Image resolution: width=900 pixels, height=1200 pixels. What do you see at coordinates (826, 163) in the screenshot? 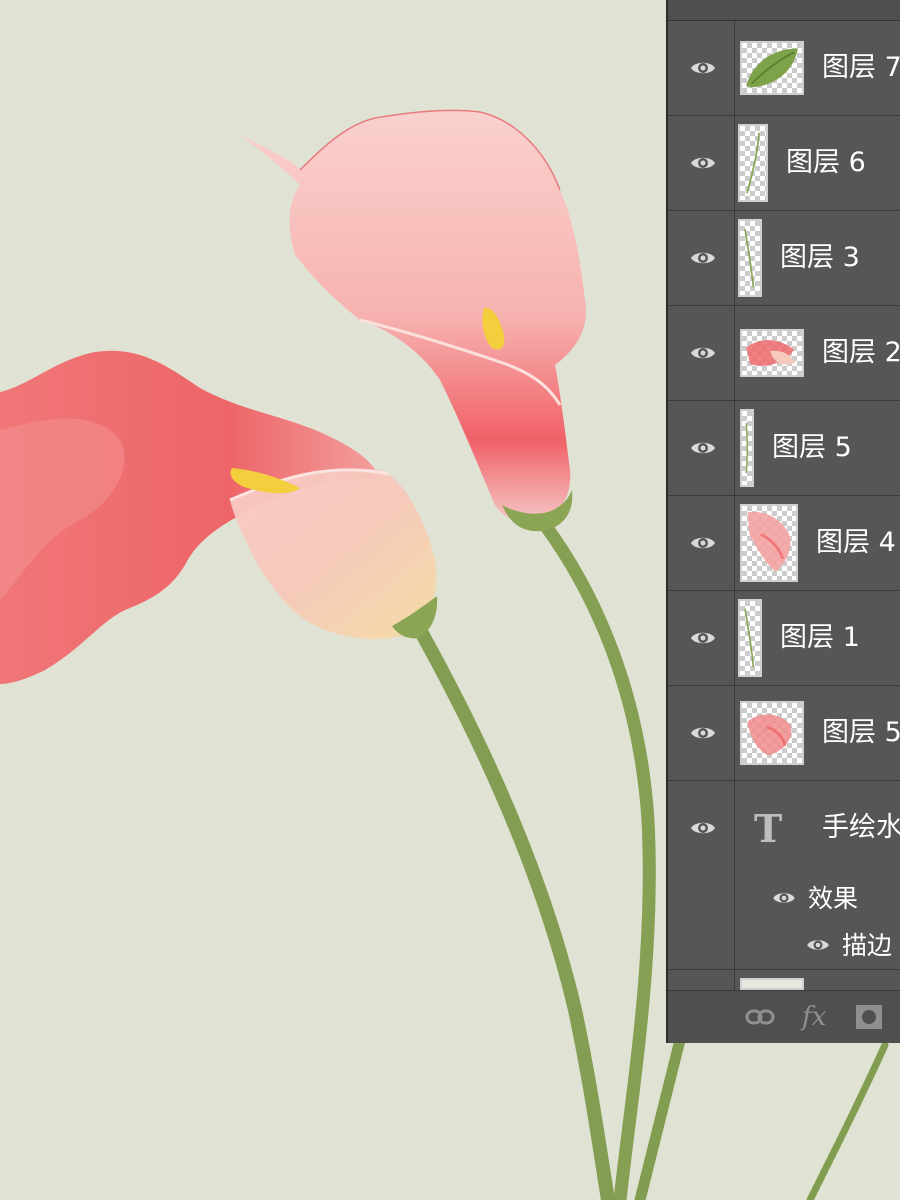
I see `layer-name: 图层 6` at bounding box center [826, 163].